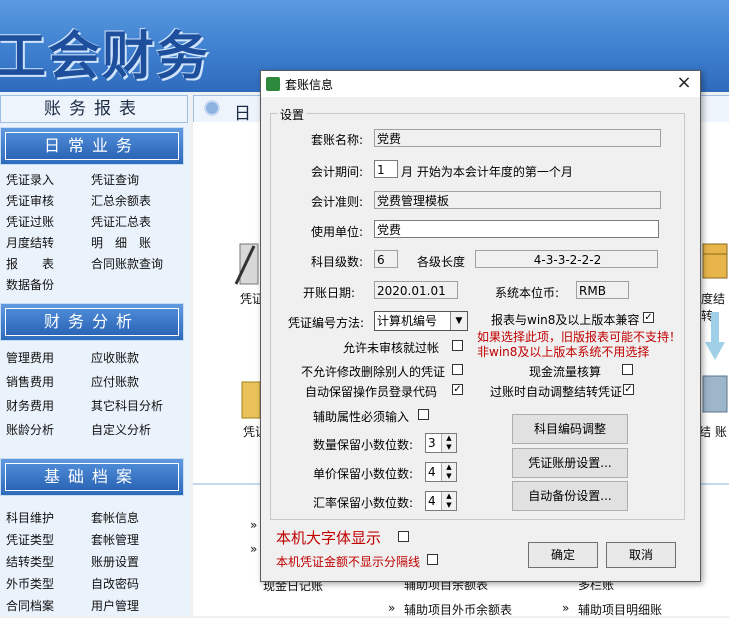  I want to click on section-title: 日常业务, so click(92, 146).